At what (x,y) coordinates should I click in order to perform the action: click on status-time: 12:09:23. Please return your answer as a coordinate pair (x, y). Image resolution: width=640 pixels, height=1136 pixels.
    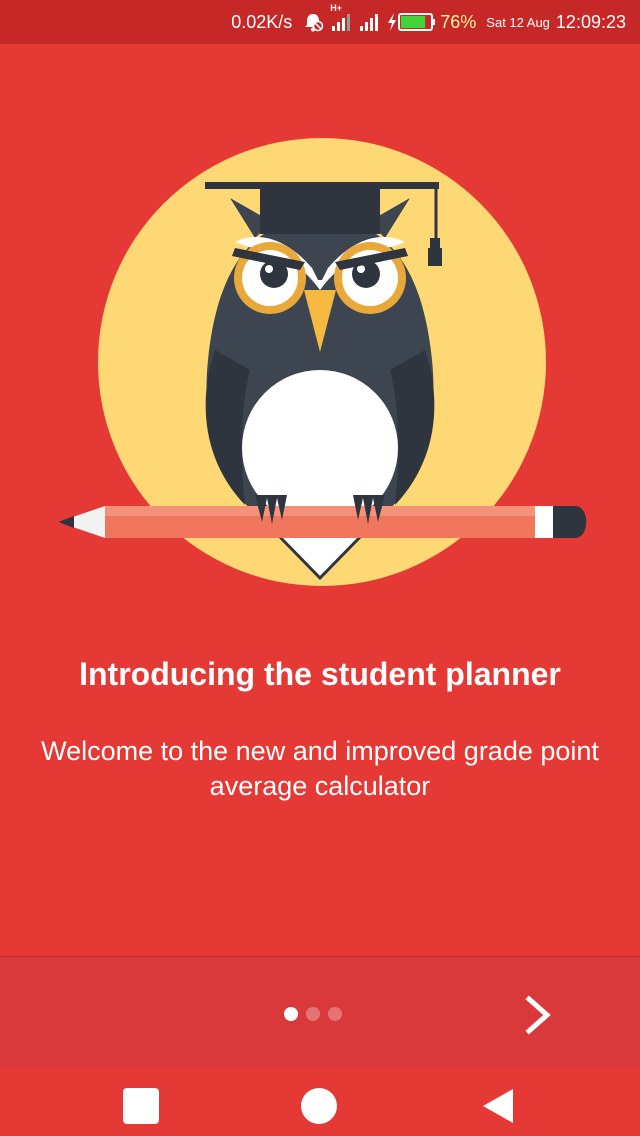
    Looking at the image, I should click on (590, 21).